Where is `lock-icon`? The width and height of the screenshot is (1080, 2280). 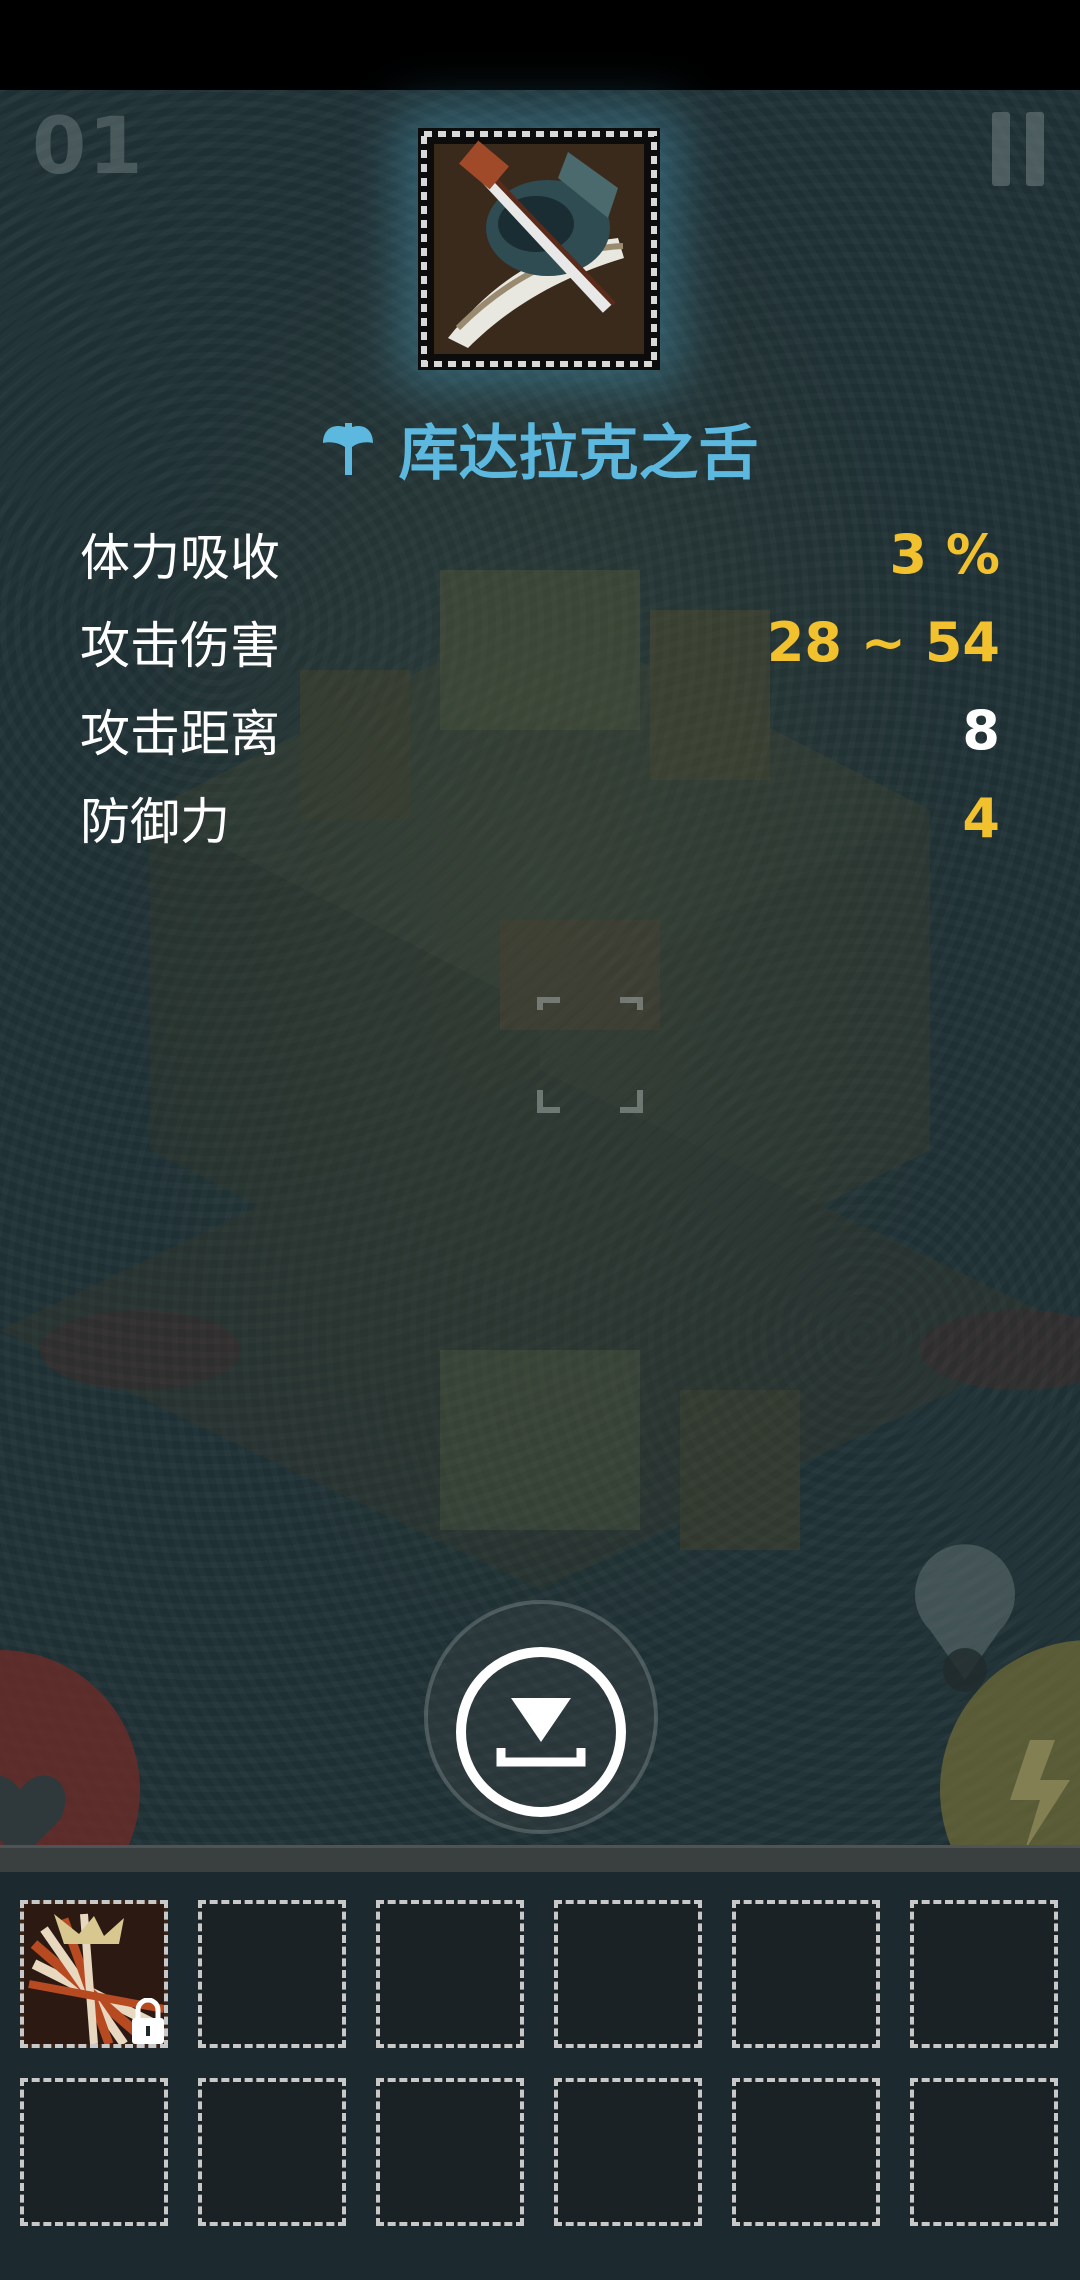 lock-icon is located at coordinates (148, 2023).